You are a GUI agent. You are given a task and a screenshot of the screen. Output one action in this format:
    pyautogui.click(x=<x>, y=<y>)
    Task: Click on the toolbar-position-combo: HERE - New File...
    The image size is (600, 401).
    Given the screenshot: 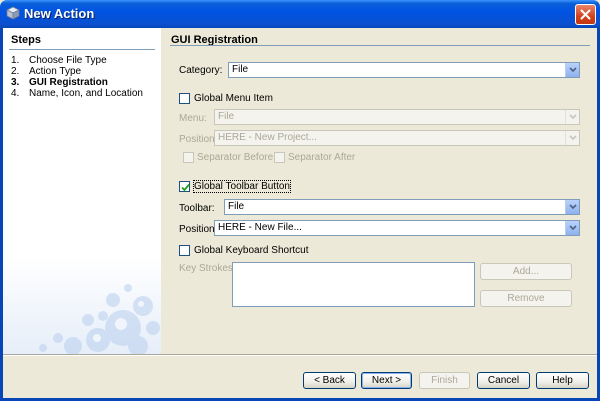 What is the action you would take?
    pyautogui.click(x=397, y=228)
    